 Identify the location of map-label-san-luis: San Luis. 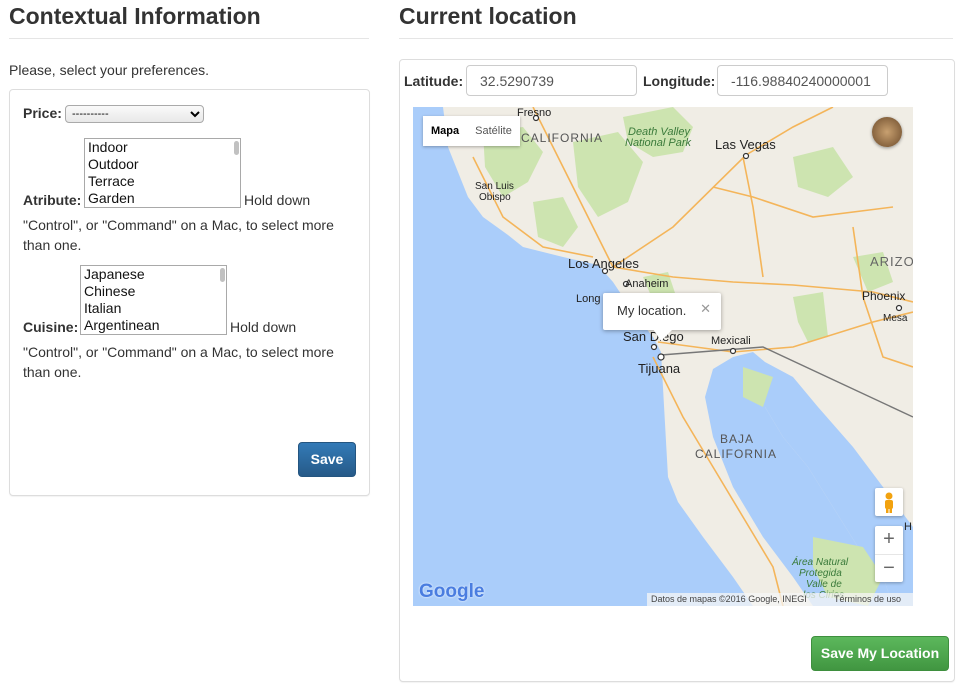
(494, 186).